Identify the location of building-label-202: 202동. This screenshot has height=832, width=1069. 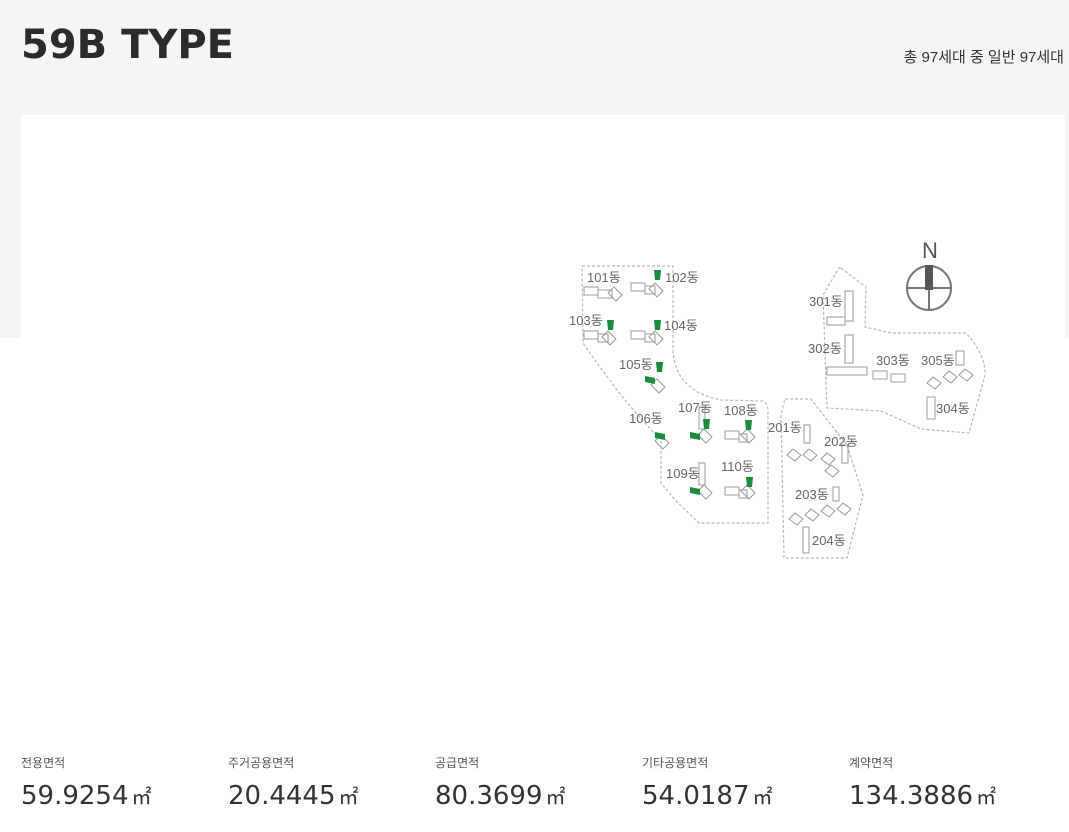
(841, 441).